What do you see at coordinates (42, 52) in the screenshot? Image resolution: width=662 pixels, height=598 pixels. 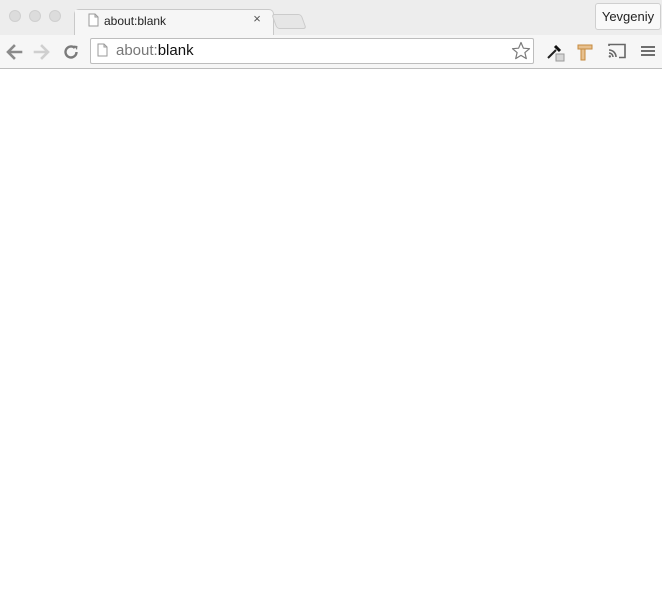 I see `forward-arrow-icon` at bounding box center [42, 52].